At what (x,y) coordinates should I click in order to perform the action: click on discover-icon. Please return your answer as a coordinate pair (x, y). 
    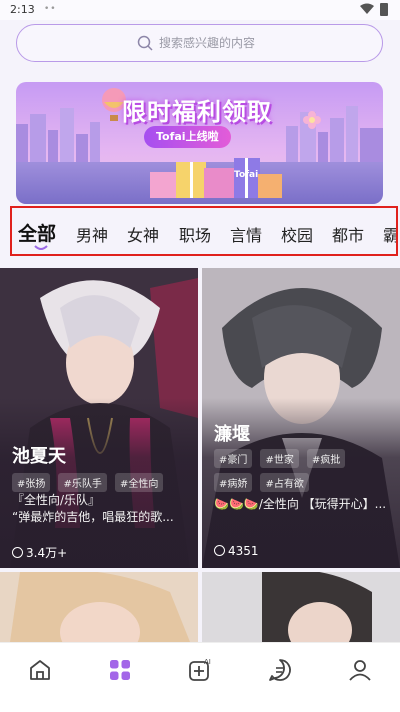
    Looking at the image, I should click on (120, 670).